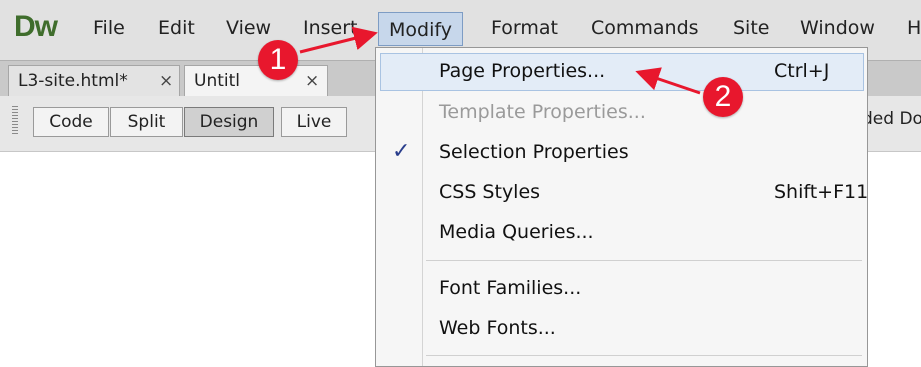 This screenshot has width=921, height=367. I want to click on step-1-callout: 1, so click(278, 60).